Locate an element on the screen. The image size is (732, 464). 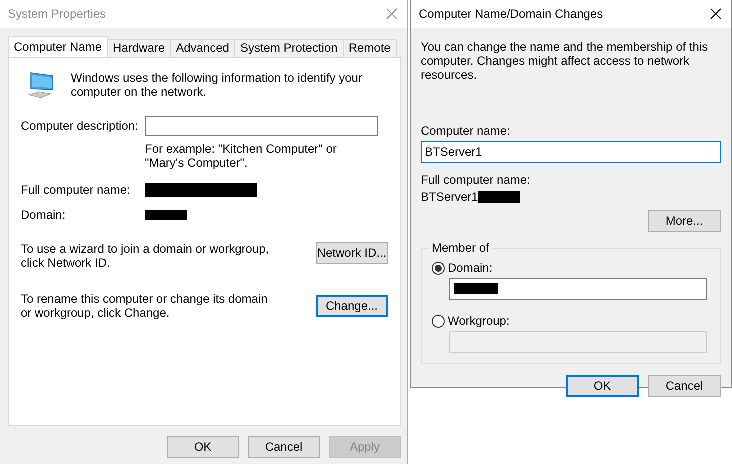
field-label: Computer name: is located at coordinates (466, 131).